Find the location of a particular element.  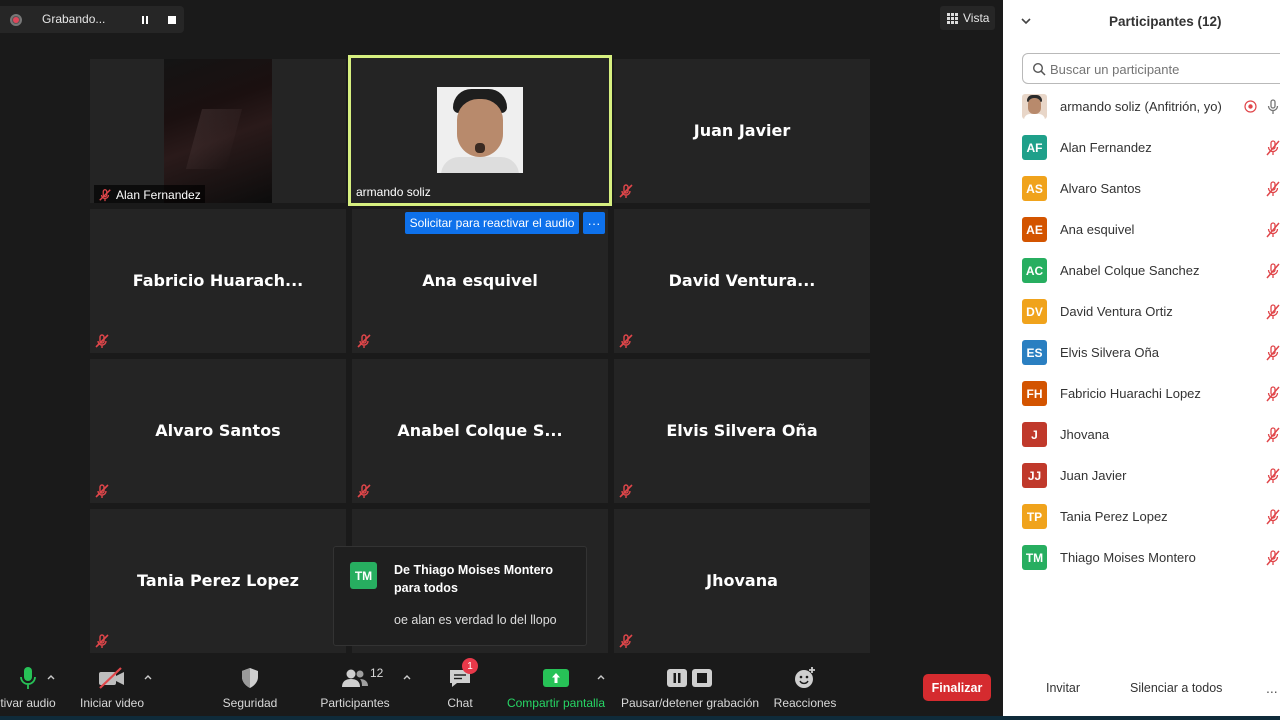

participant-photo is located at coordinates (480, 130).